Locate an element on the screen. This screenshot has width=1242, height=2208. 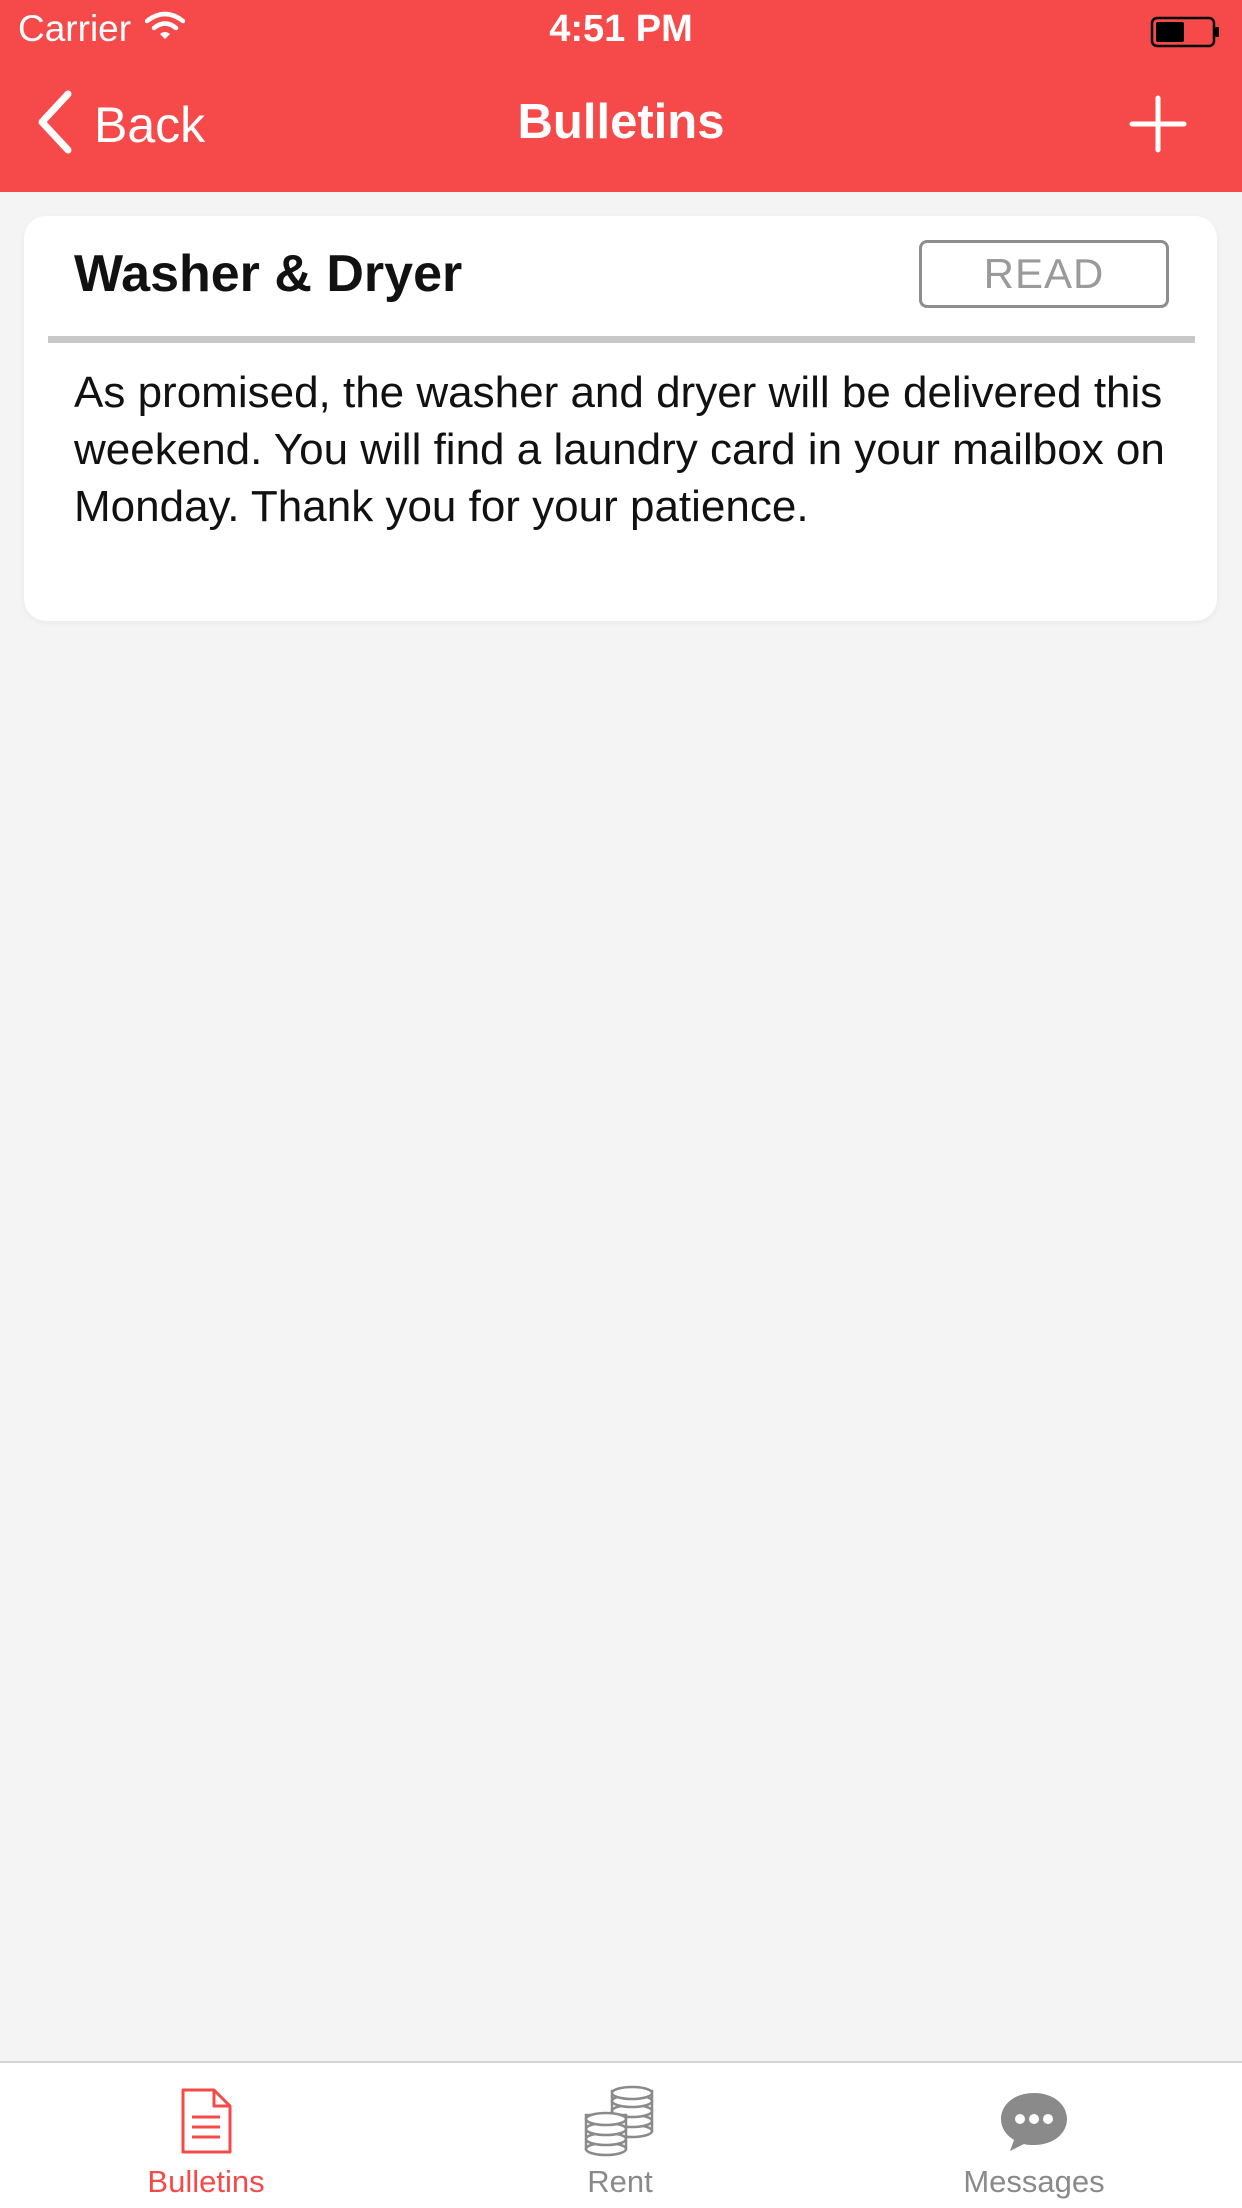
plus-icon is located at coordinates (1158, 126).